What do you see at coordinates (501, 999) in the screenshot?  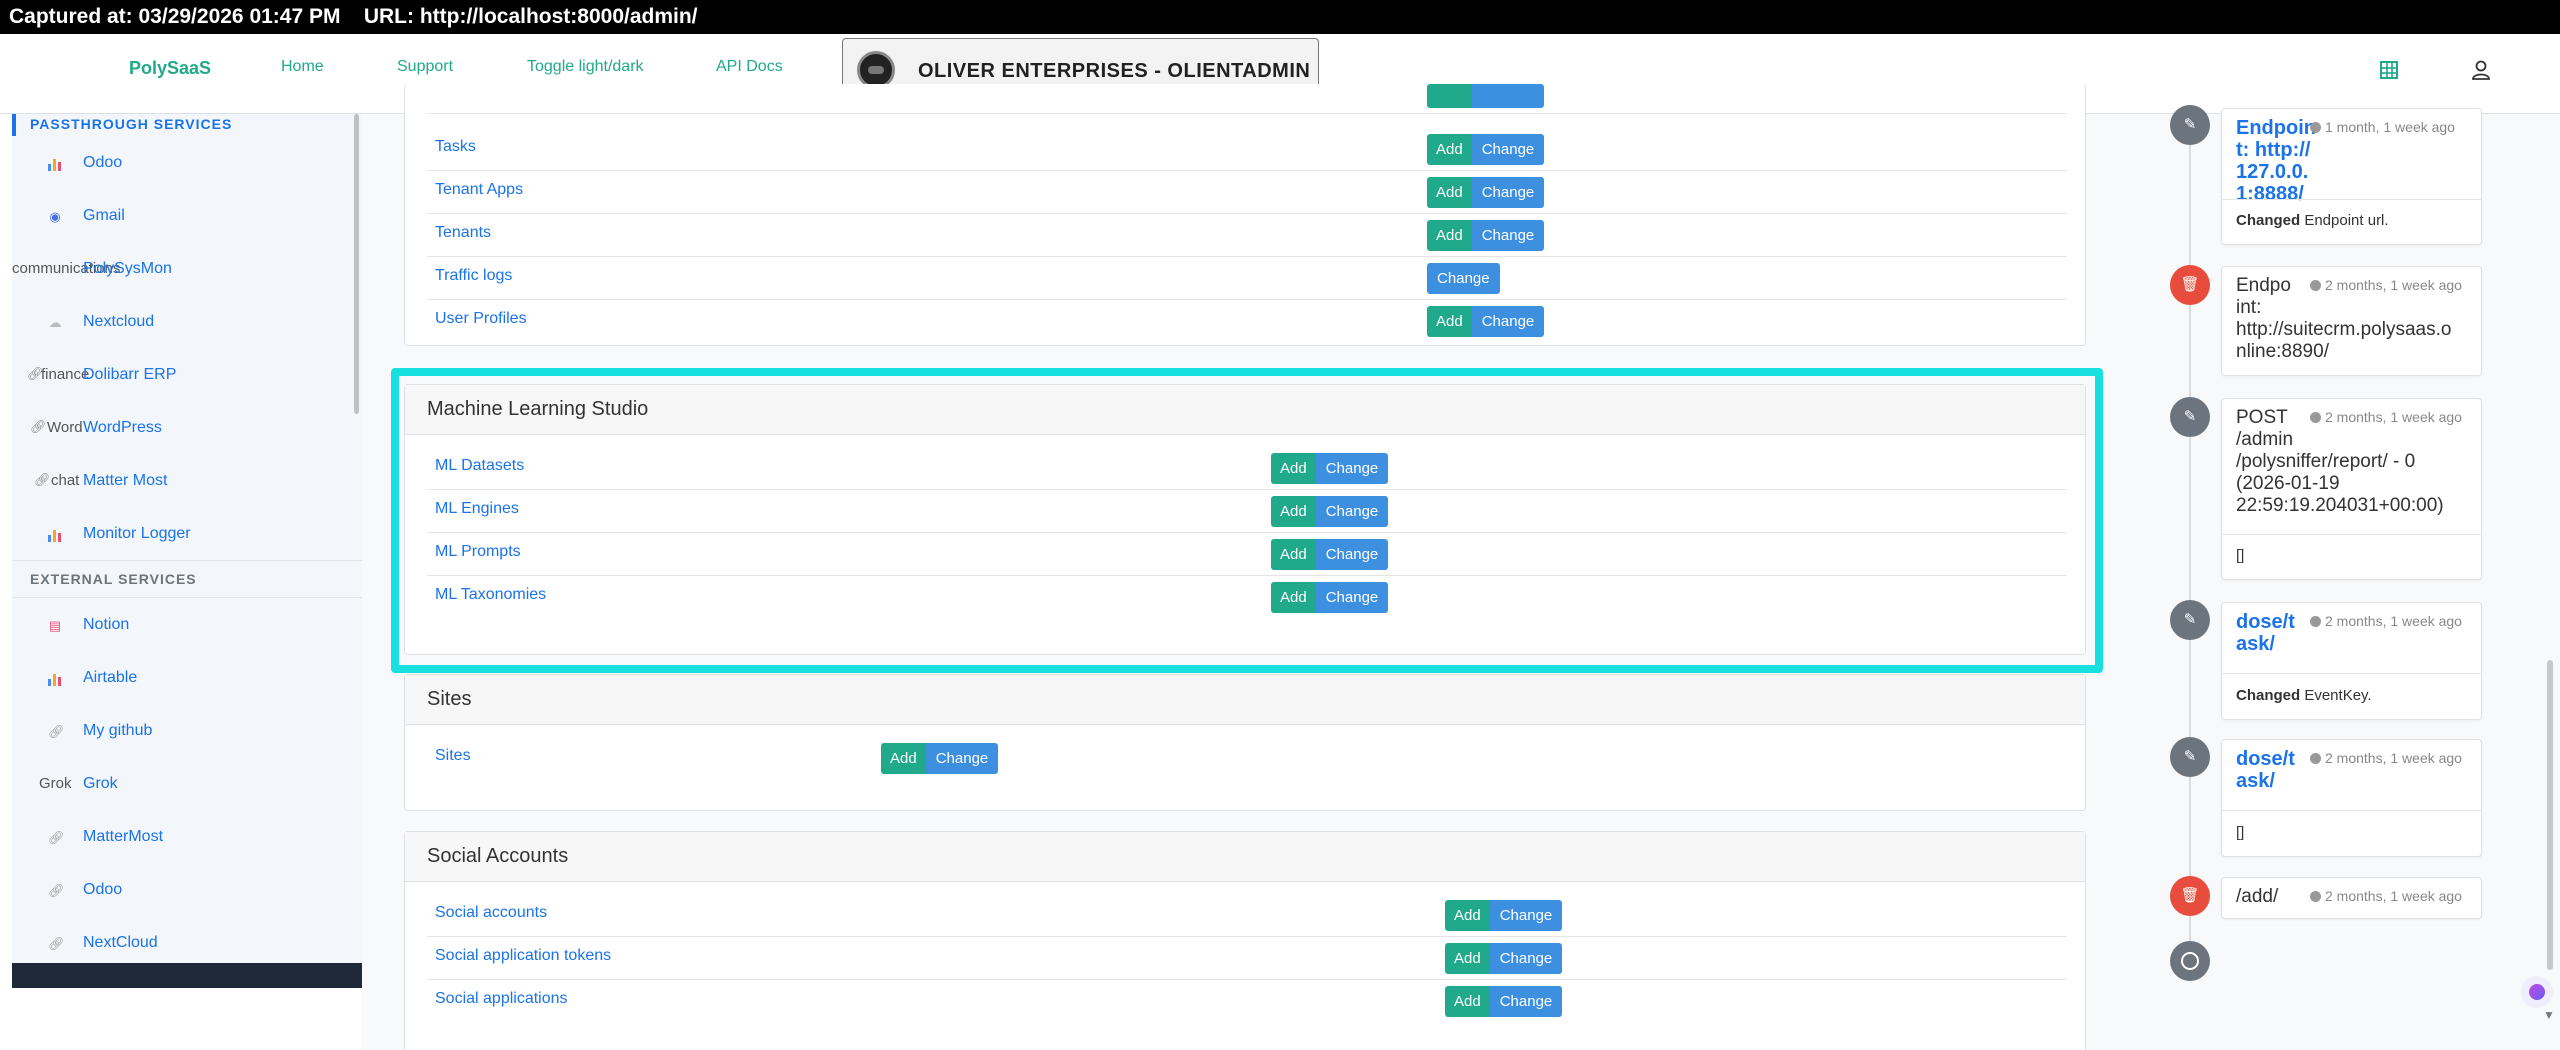 I see `model-link-social-applications: Social applications` at bounding box center [501, 999].